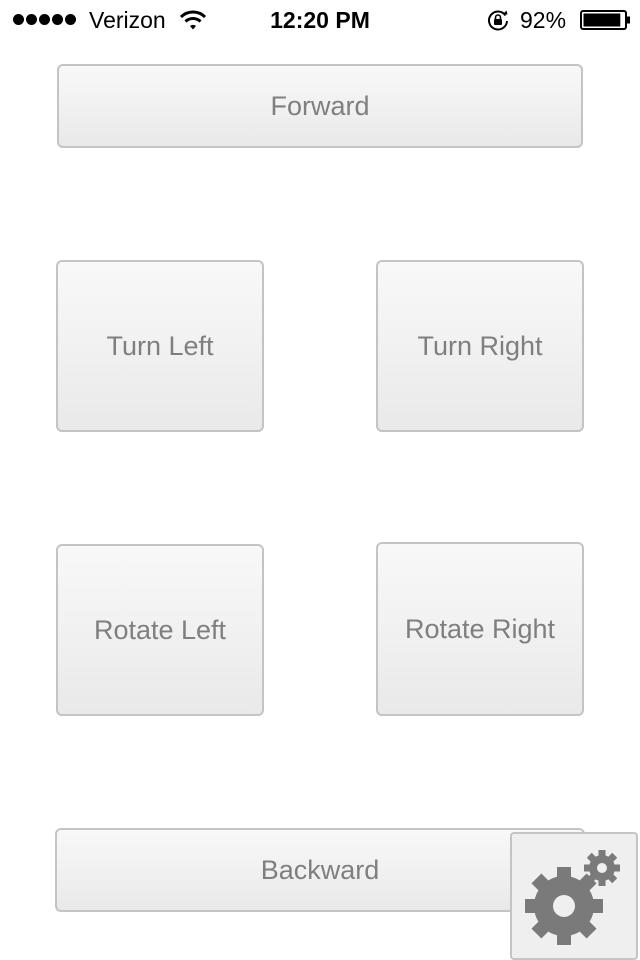 The image size is (640, 960). Describe the element at coordinates (498, 20) in the screenshot. I see `rotation-lock-icon` at that location.